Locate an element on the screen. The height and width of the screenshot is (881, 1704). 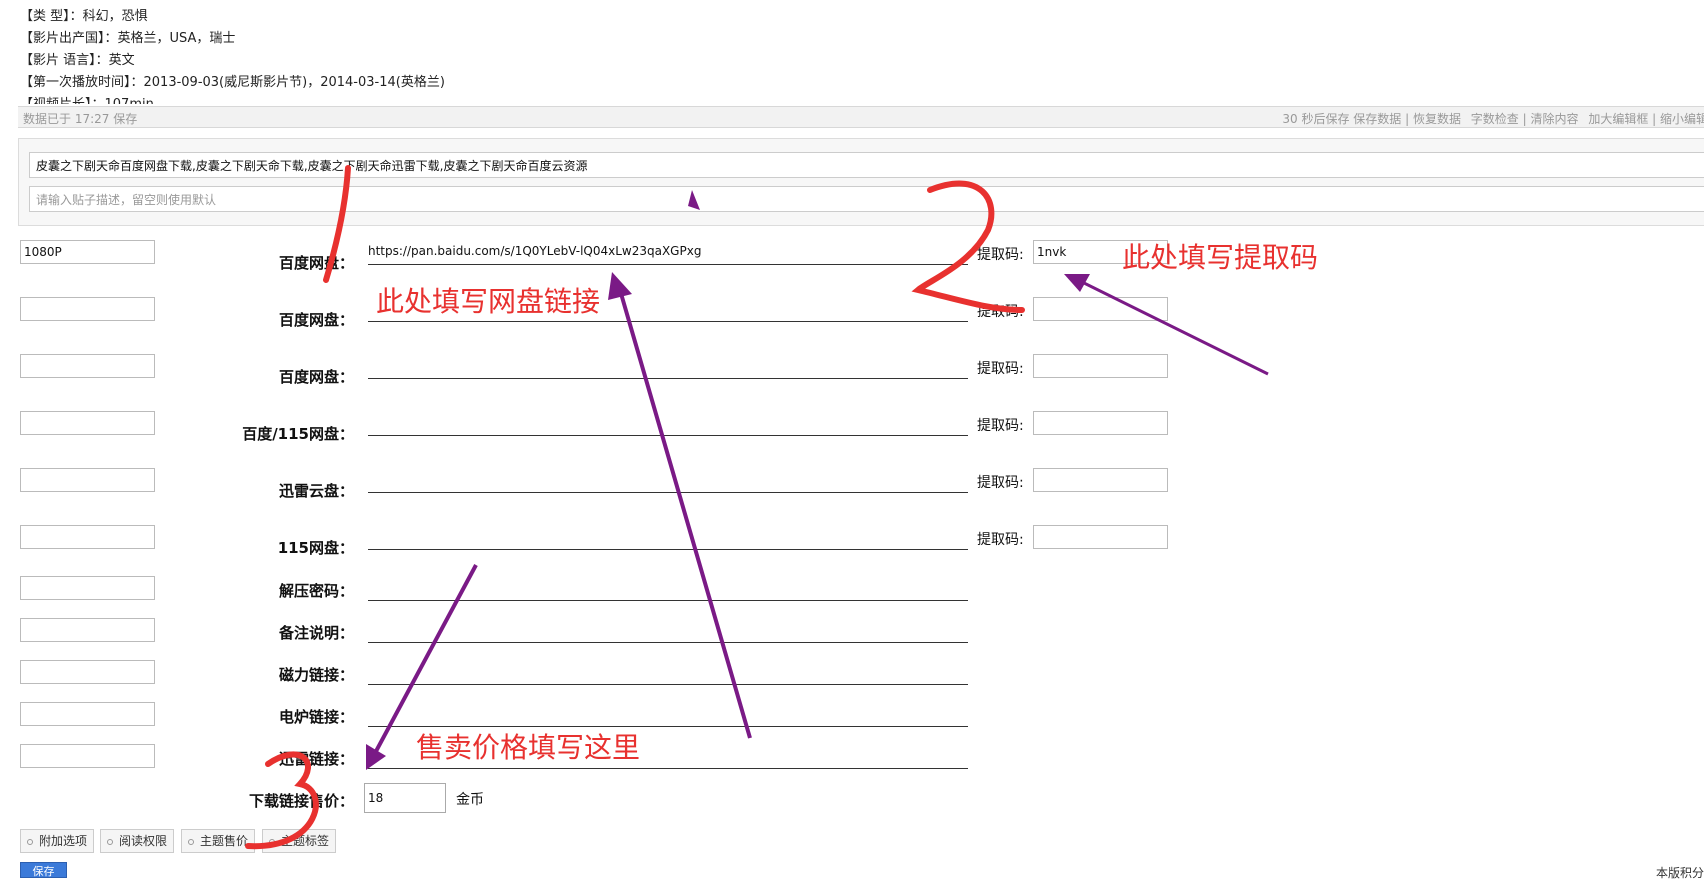
annotation-code-note: 此处填写提取码 is located at coordinates (1220, 257).